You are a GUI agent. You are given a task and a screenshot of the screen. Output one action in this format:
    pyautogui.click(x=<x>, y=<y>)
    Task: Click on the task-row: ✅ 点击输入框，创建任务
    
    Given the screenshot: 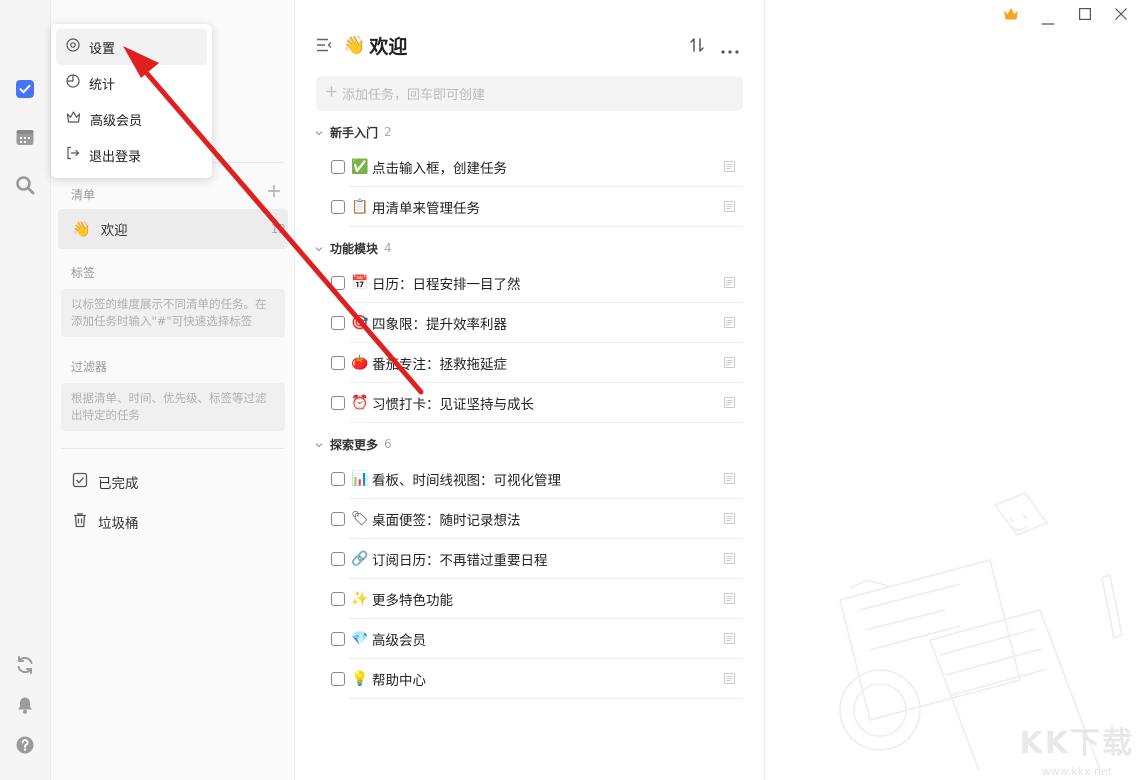 What is the action you would take?
    pyautogui.click(x=537, y=167)
    